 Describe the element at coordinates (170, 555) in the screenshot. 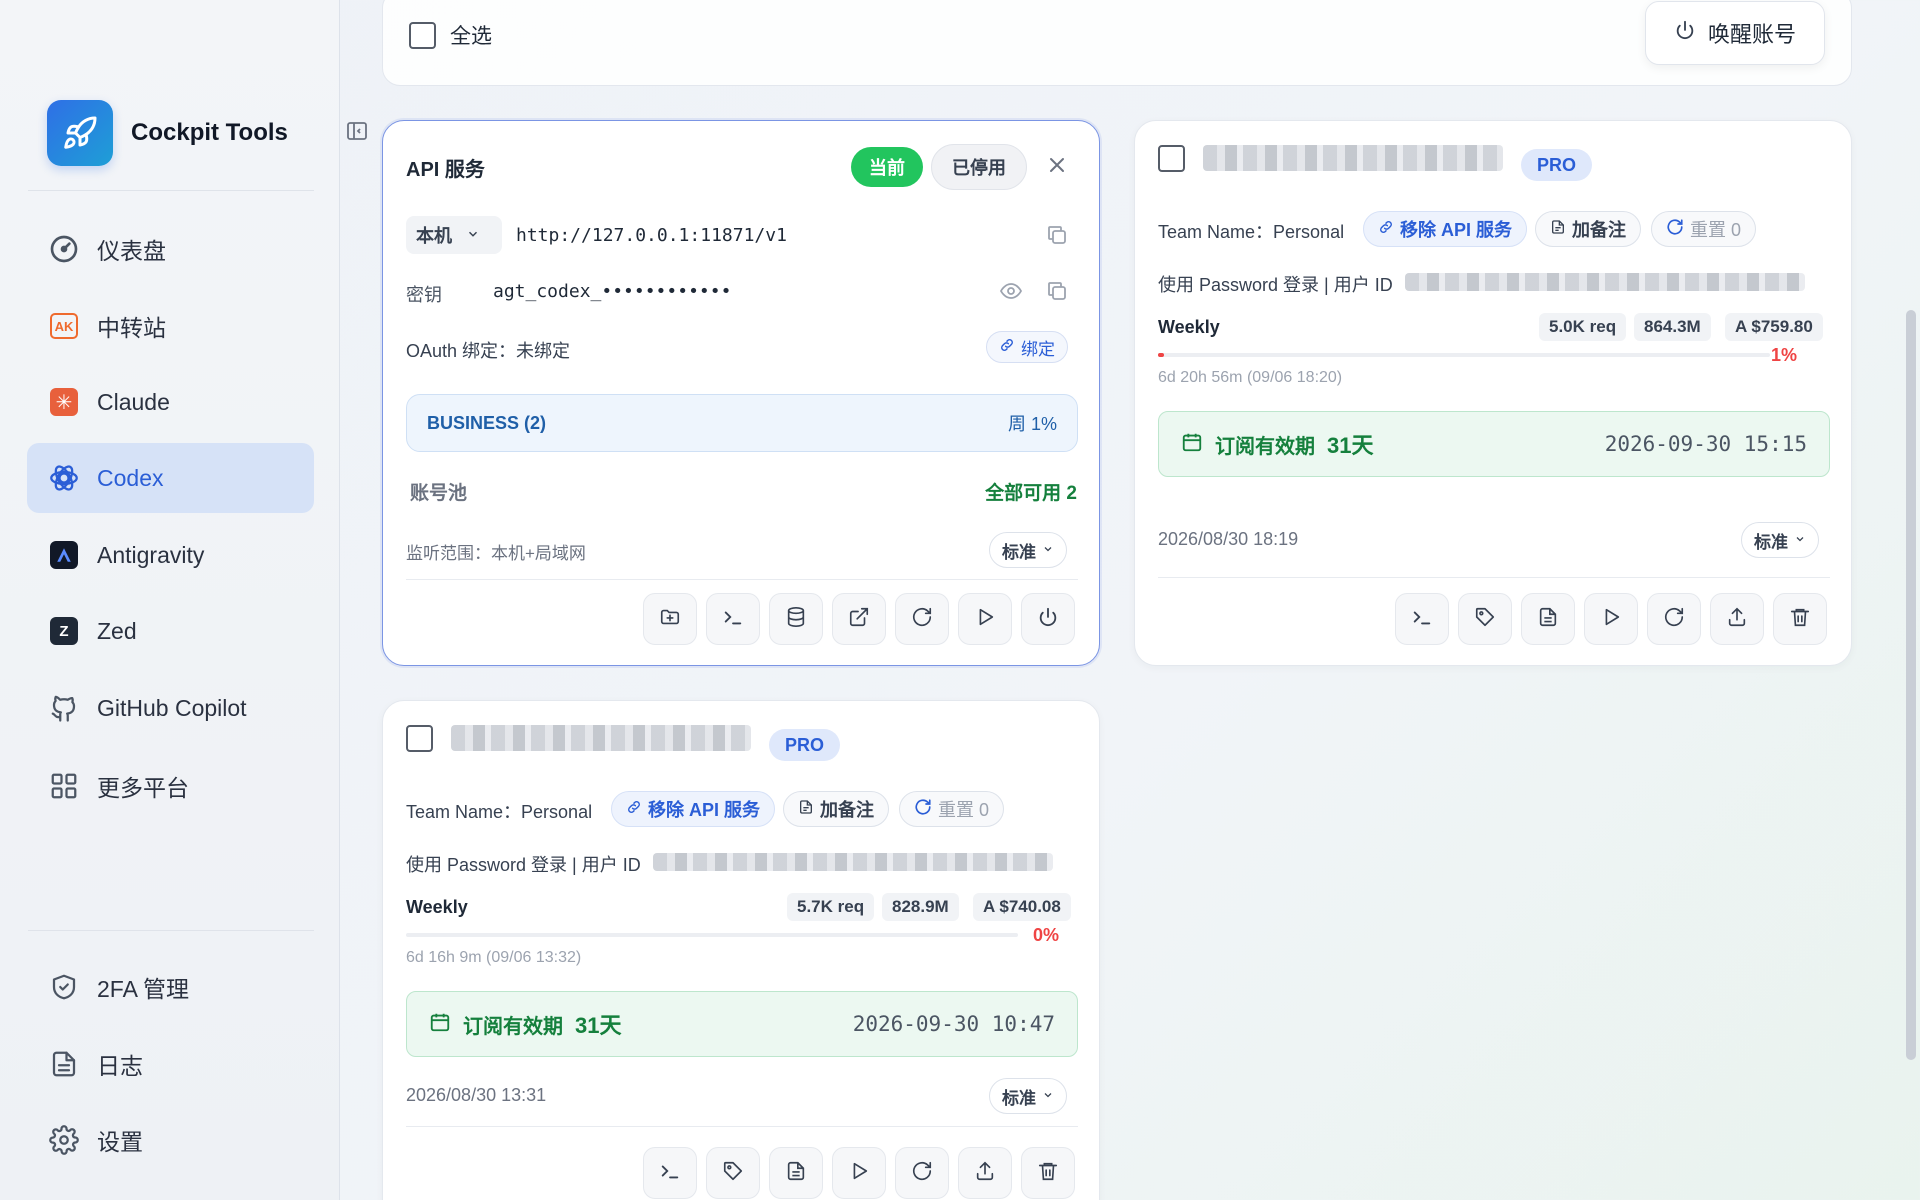

I see `sidebar-item-antigravity: Antigravity` at that location.